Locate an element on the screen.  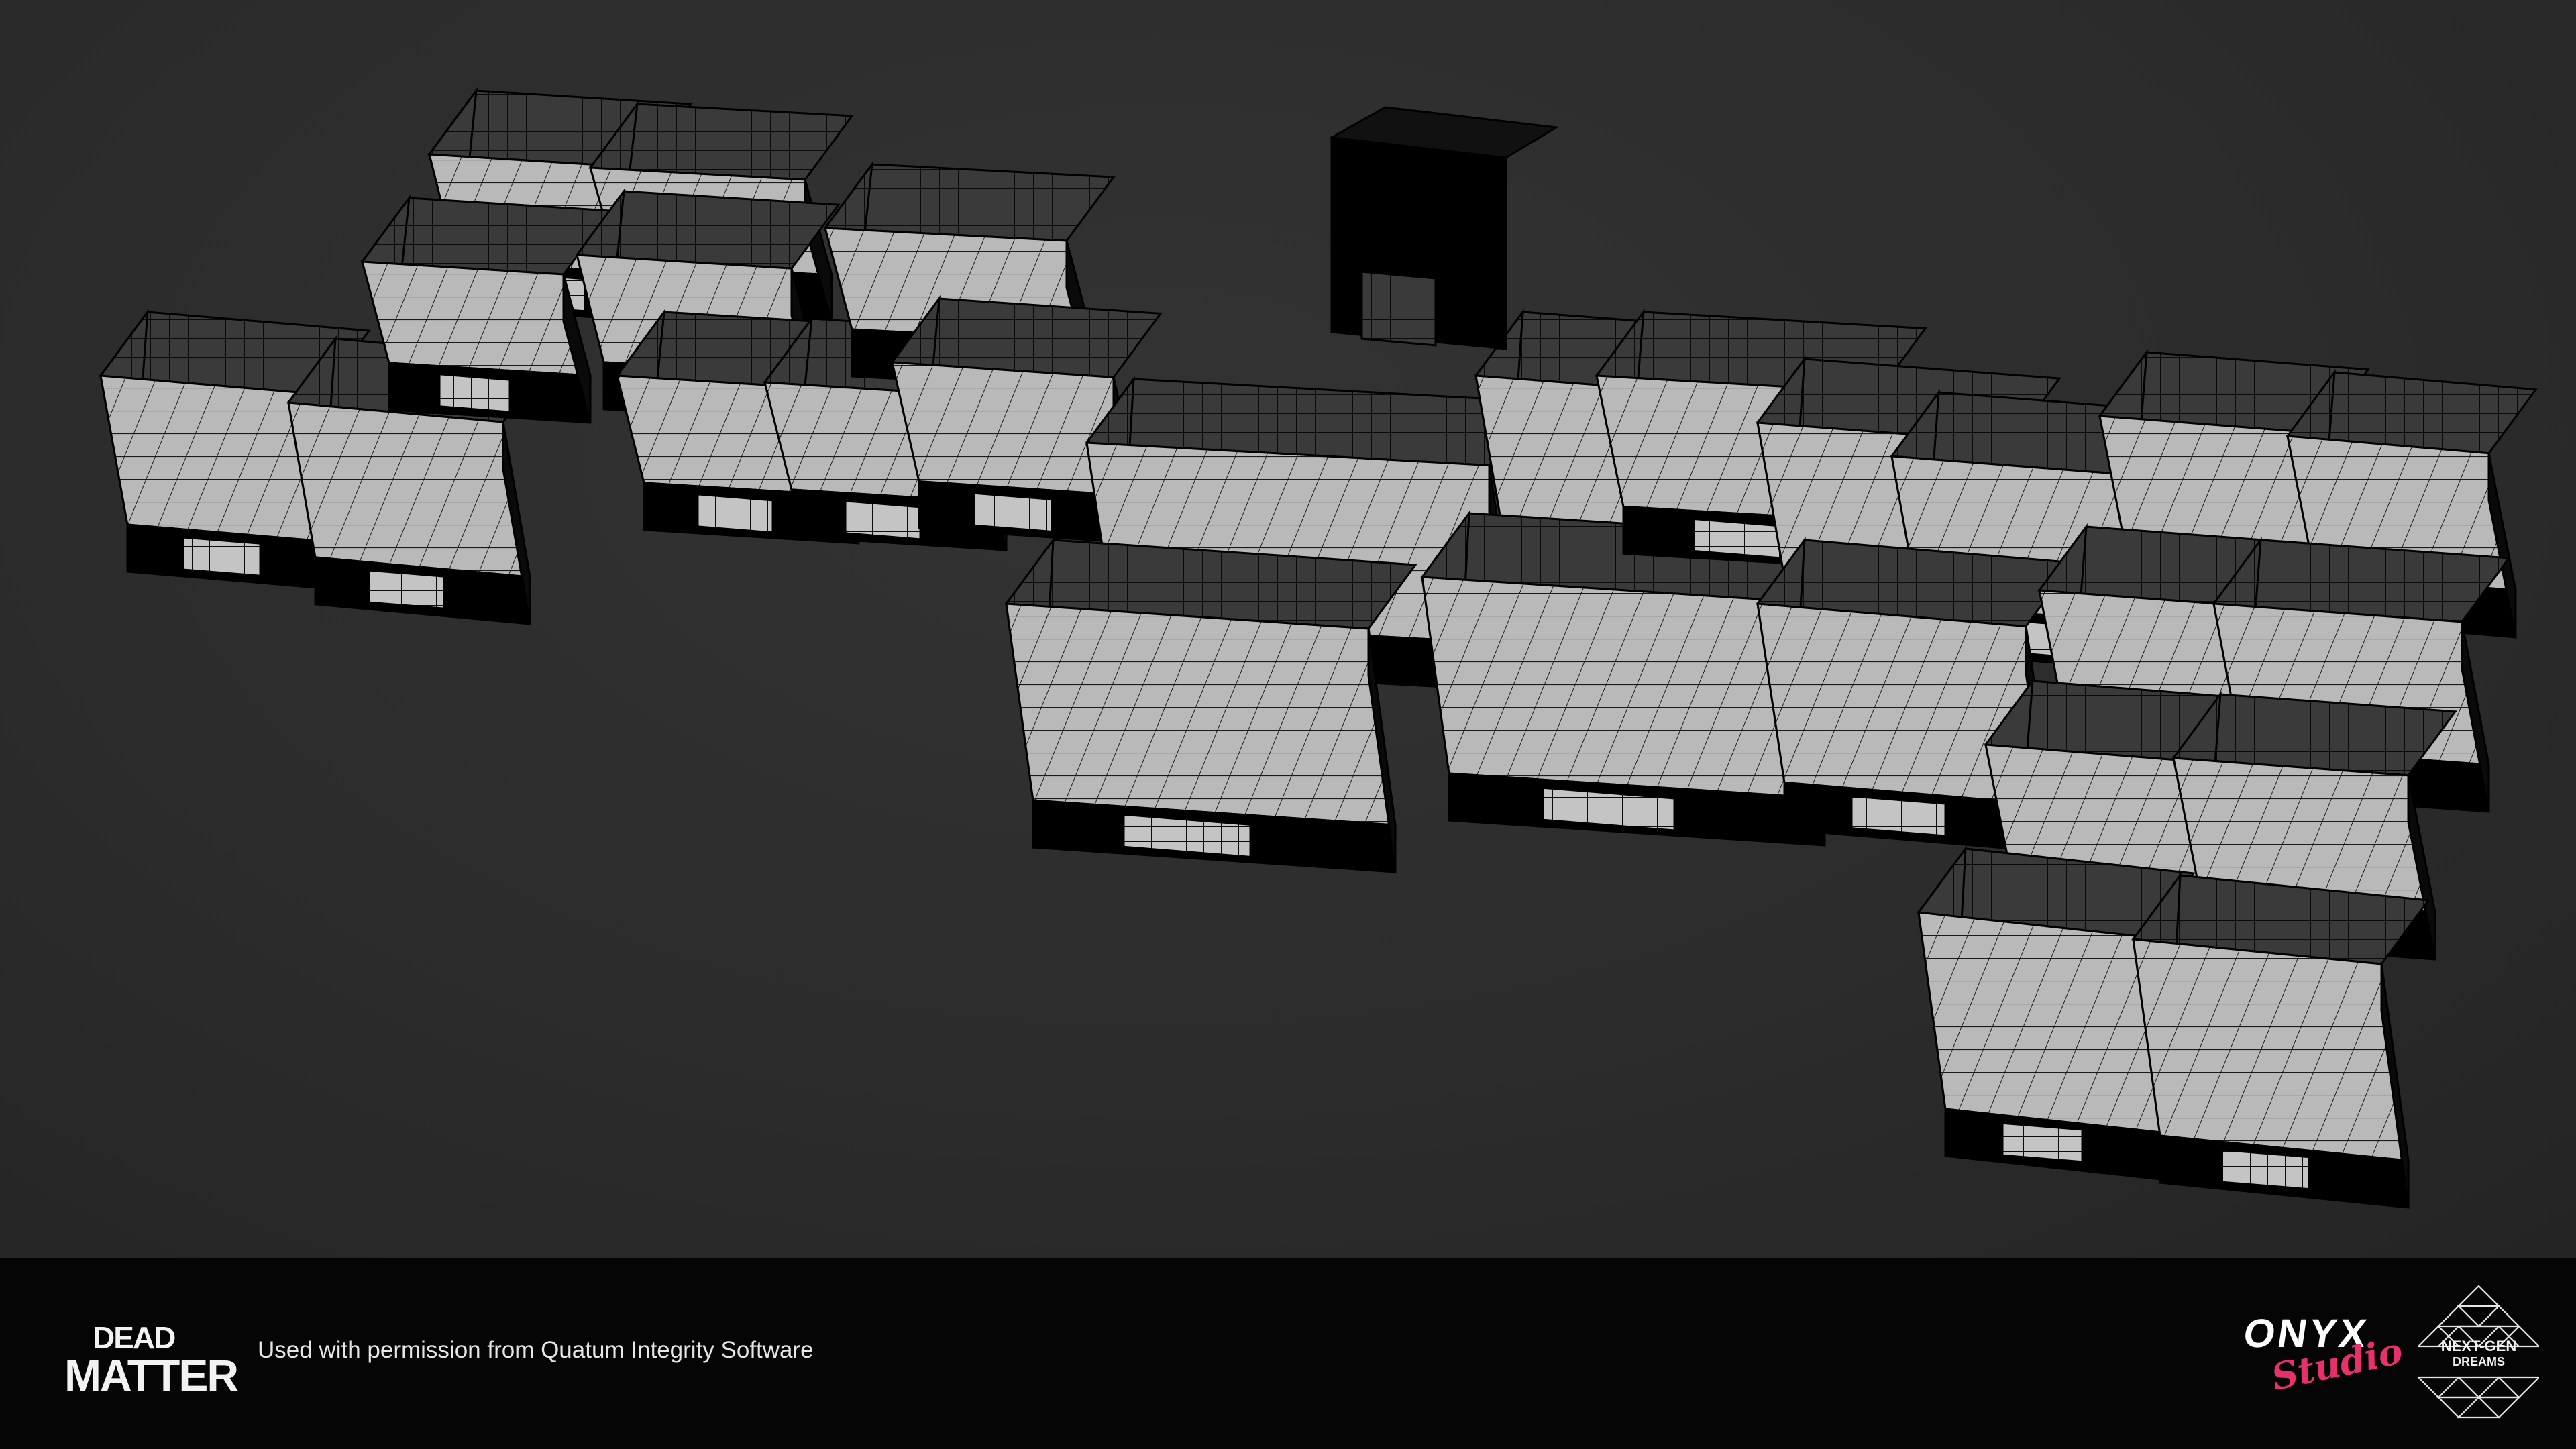
partner-logo-line1: NEXT-GEN is located at coordinates (2478, 1346).